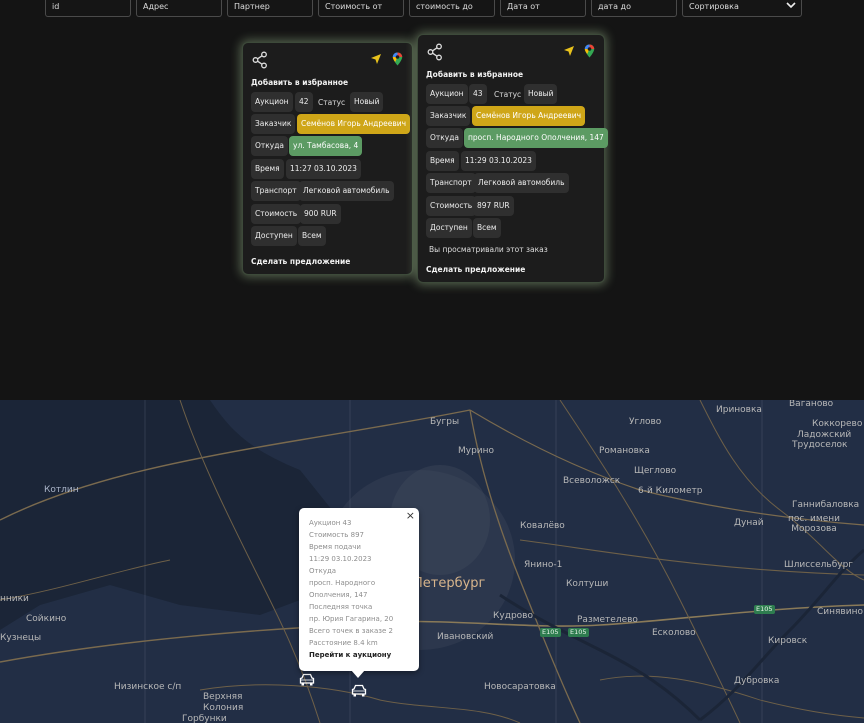  I want to click on map-label-yanino: Янино-1, so click(543, 565).